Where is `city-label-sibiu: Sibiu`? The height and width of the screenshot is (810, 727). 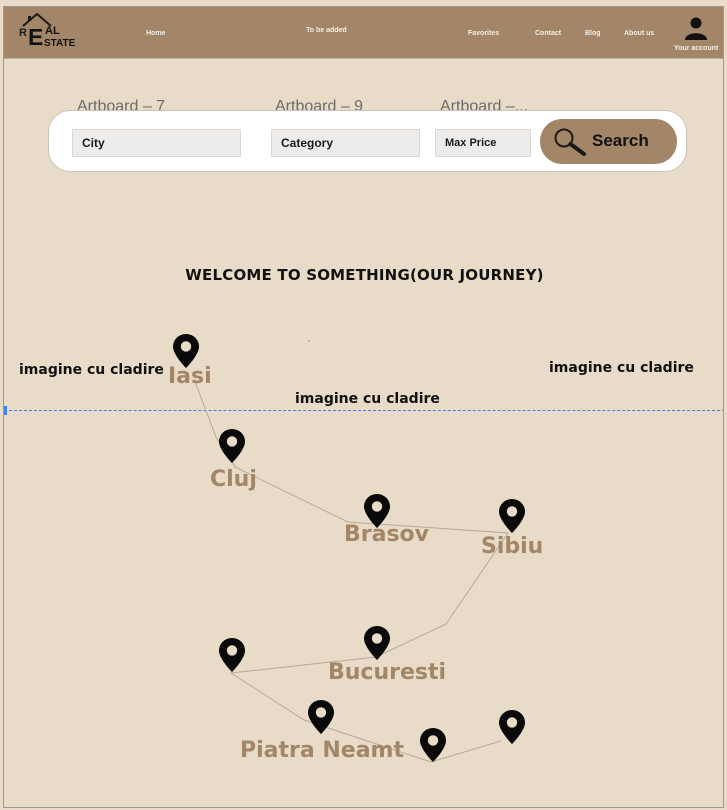
city-label-sibiu: Sibiu is located at coordinates (512, 546).